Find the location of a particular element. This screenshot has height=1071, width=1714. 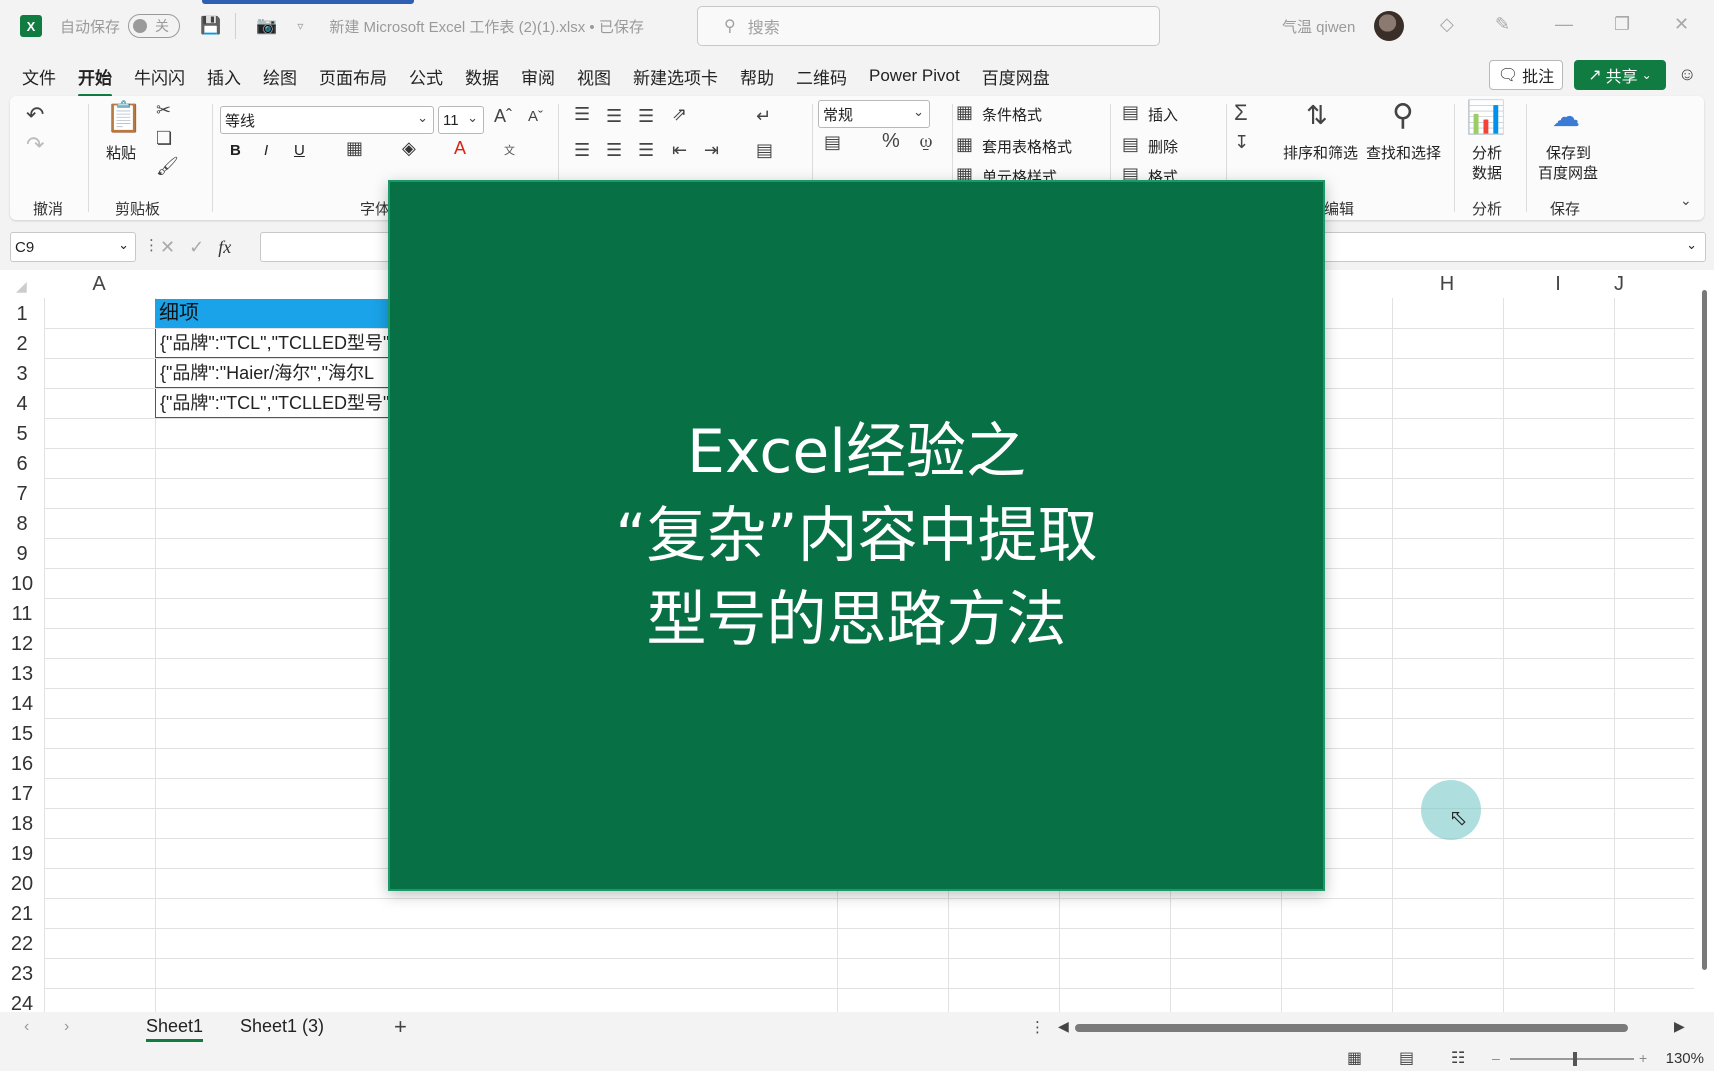

copy-icon: ❏ is located at coordinates (164, 138).